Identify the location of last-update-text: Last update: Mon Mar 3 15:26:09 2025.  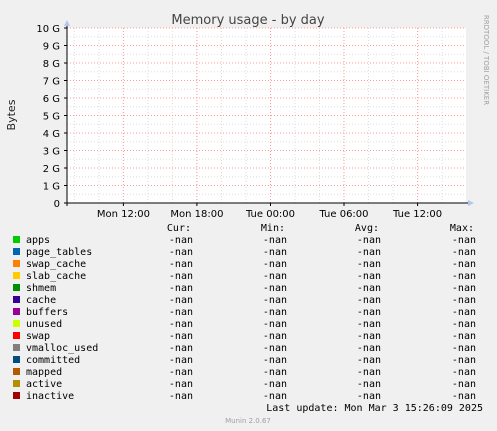
(374, 408).